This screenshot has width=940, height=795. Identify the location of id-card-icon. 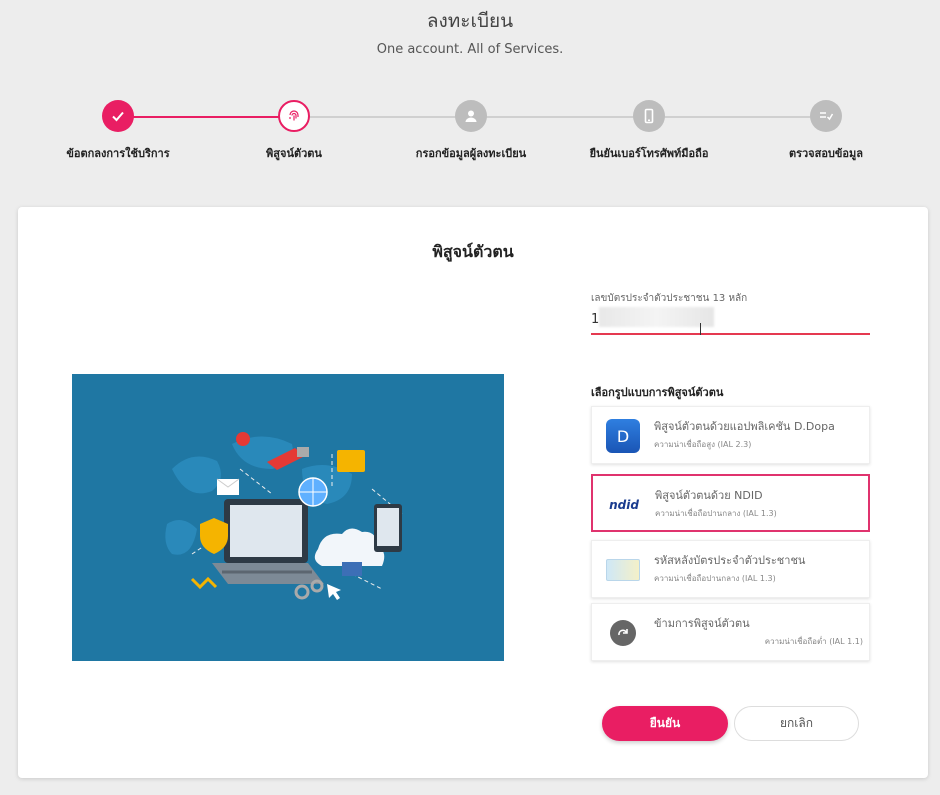
(623, 570).